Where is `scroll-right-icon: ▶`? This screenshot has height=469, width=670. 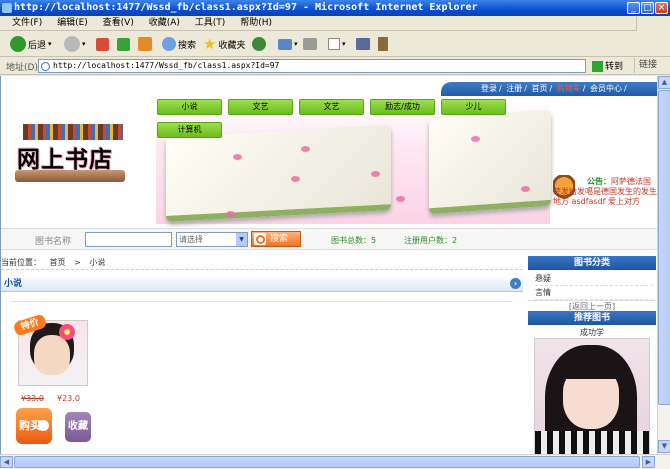
scroll-right-icon: ▶ is located at coordinates (648, 462).